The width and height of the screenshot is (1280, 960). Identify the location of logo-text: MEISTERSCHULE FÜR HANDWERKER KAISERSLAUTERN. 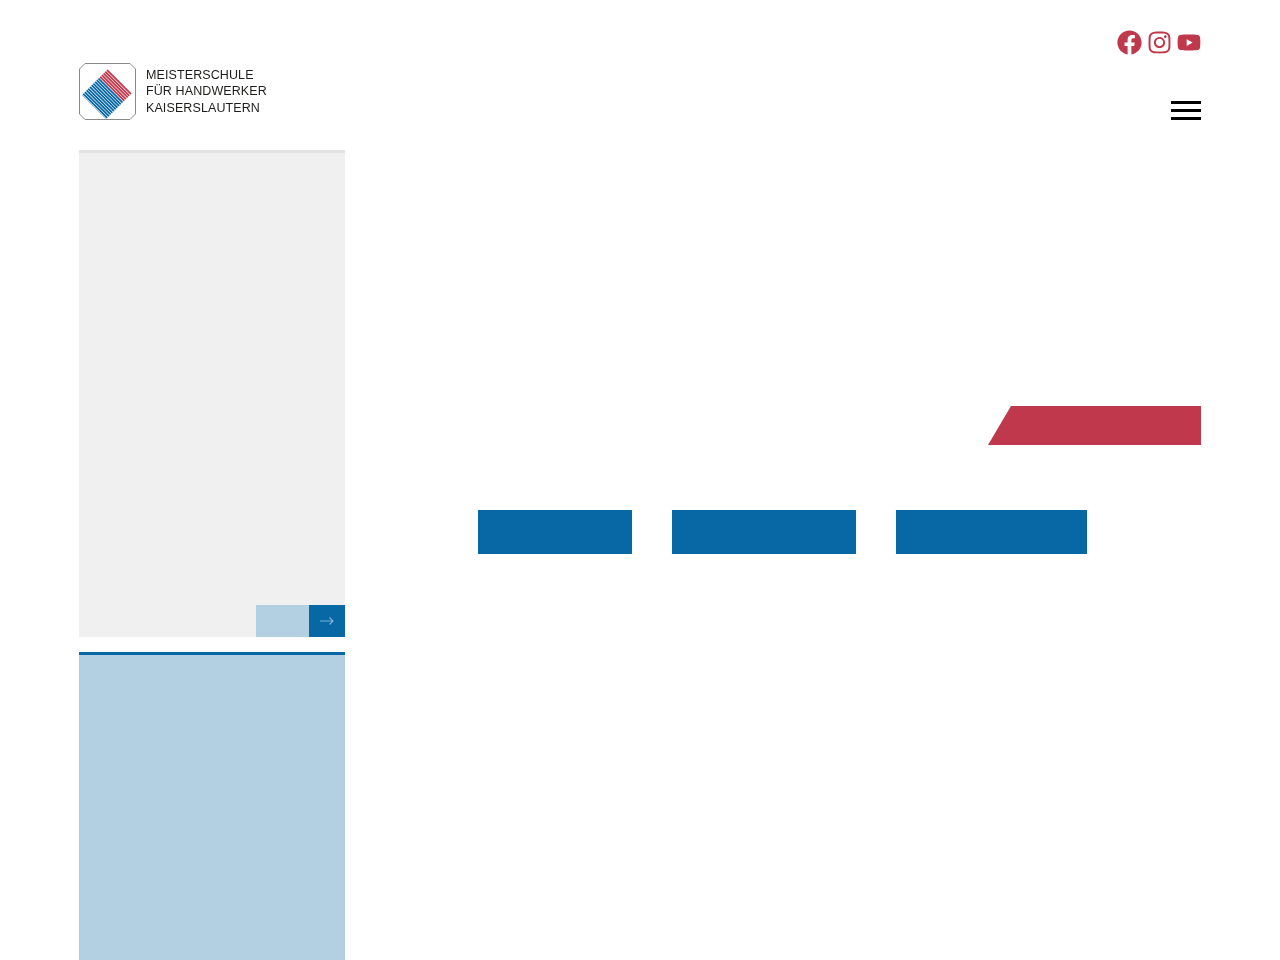
(206, 91).